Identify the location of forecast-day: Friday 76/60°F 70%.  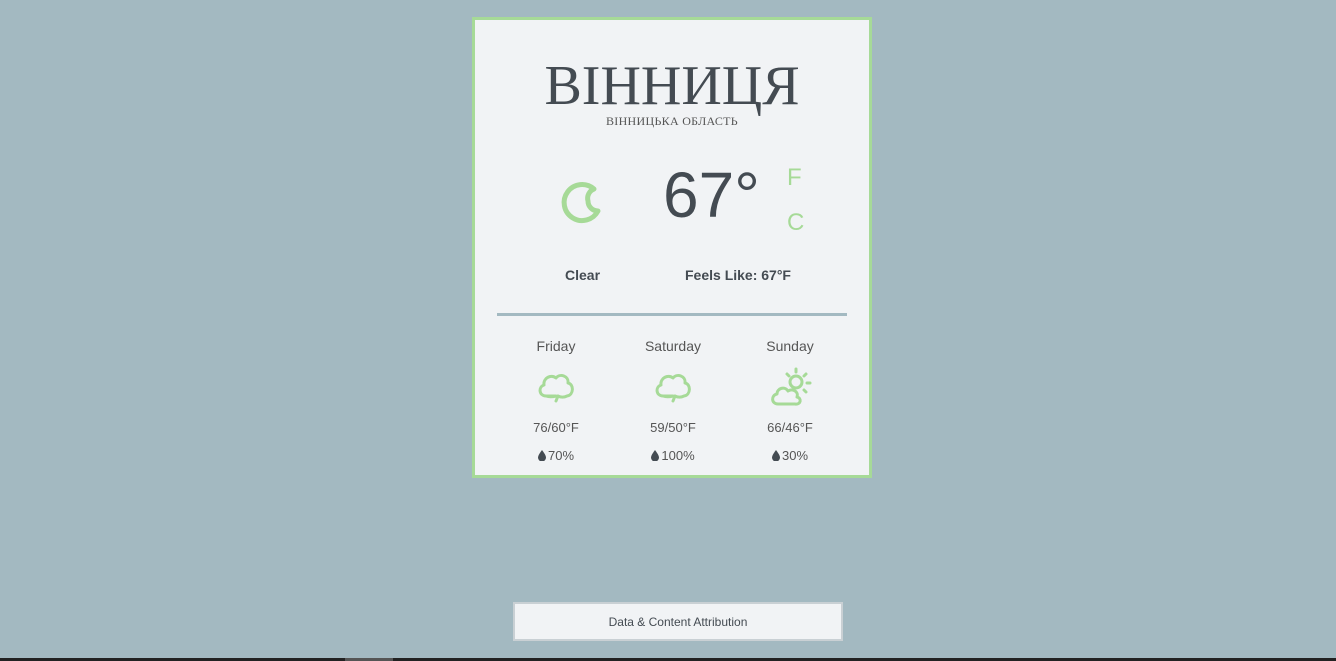
(556, 400).